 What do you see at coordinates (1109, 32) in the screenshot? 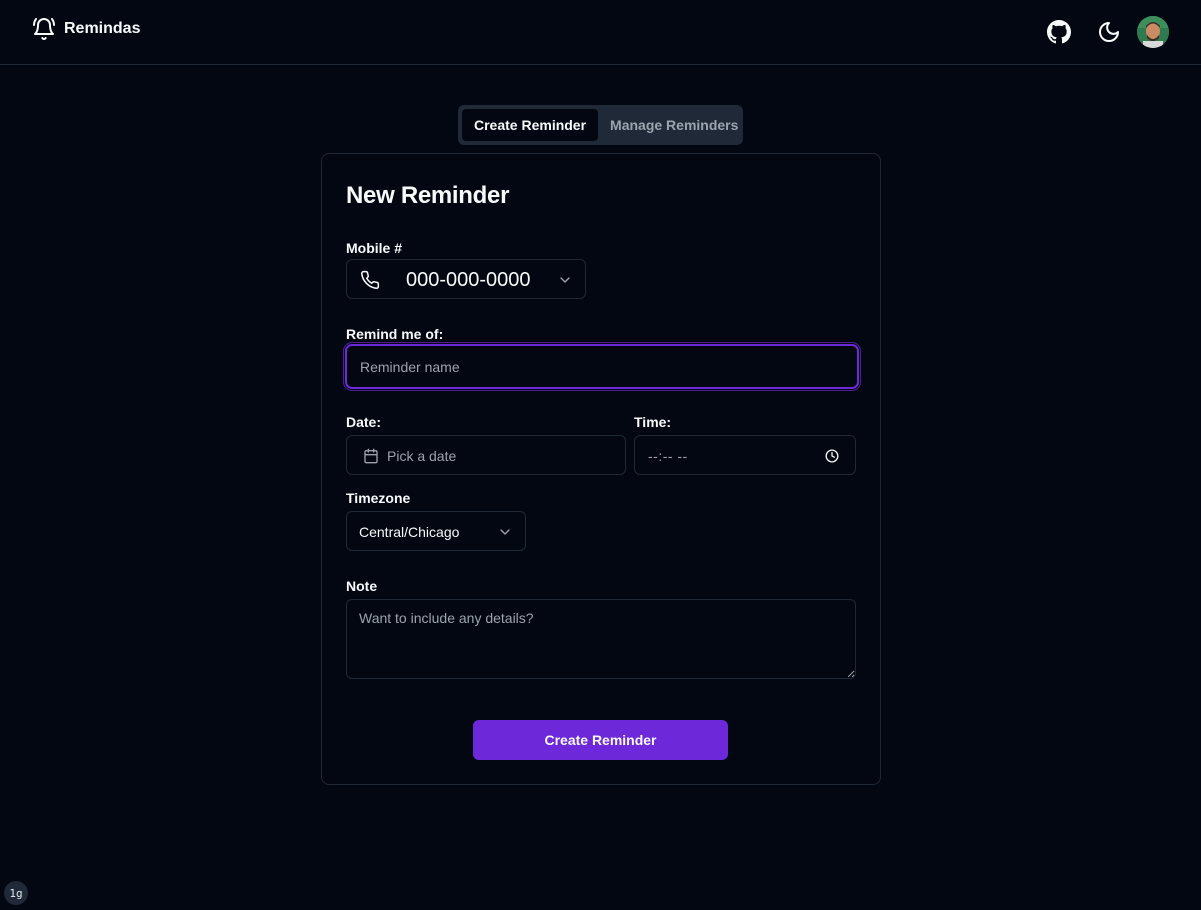
I see `moon-icon` at bounding box center [1109, 32].